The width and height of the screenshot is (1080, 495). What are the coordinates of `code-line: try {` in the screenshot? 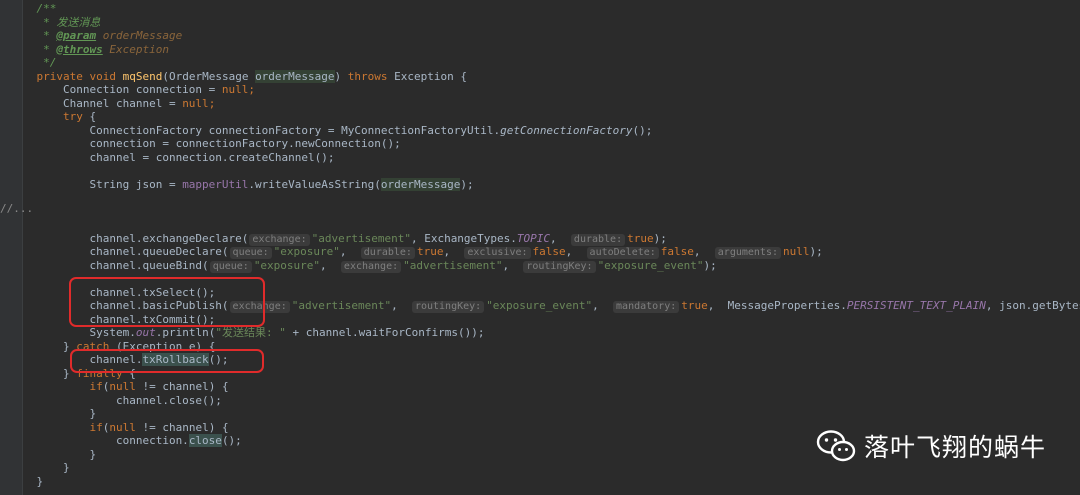 It's located at (53, 117).